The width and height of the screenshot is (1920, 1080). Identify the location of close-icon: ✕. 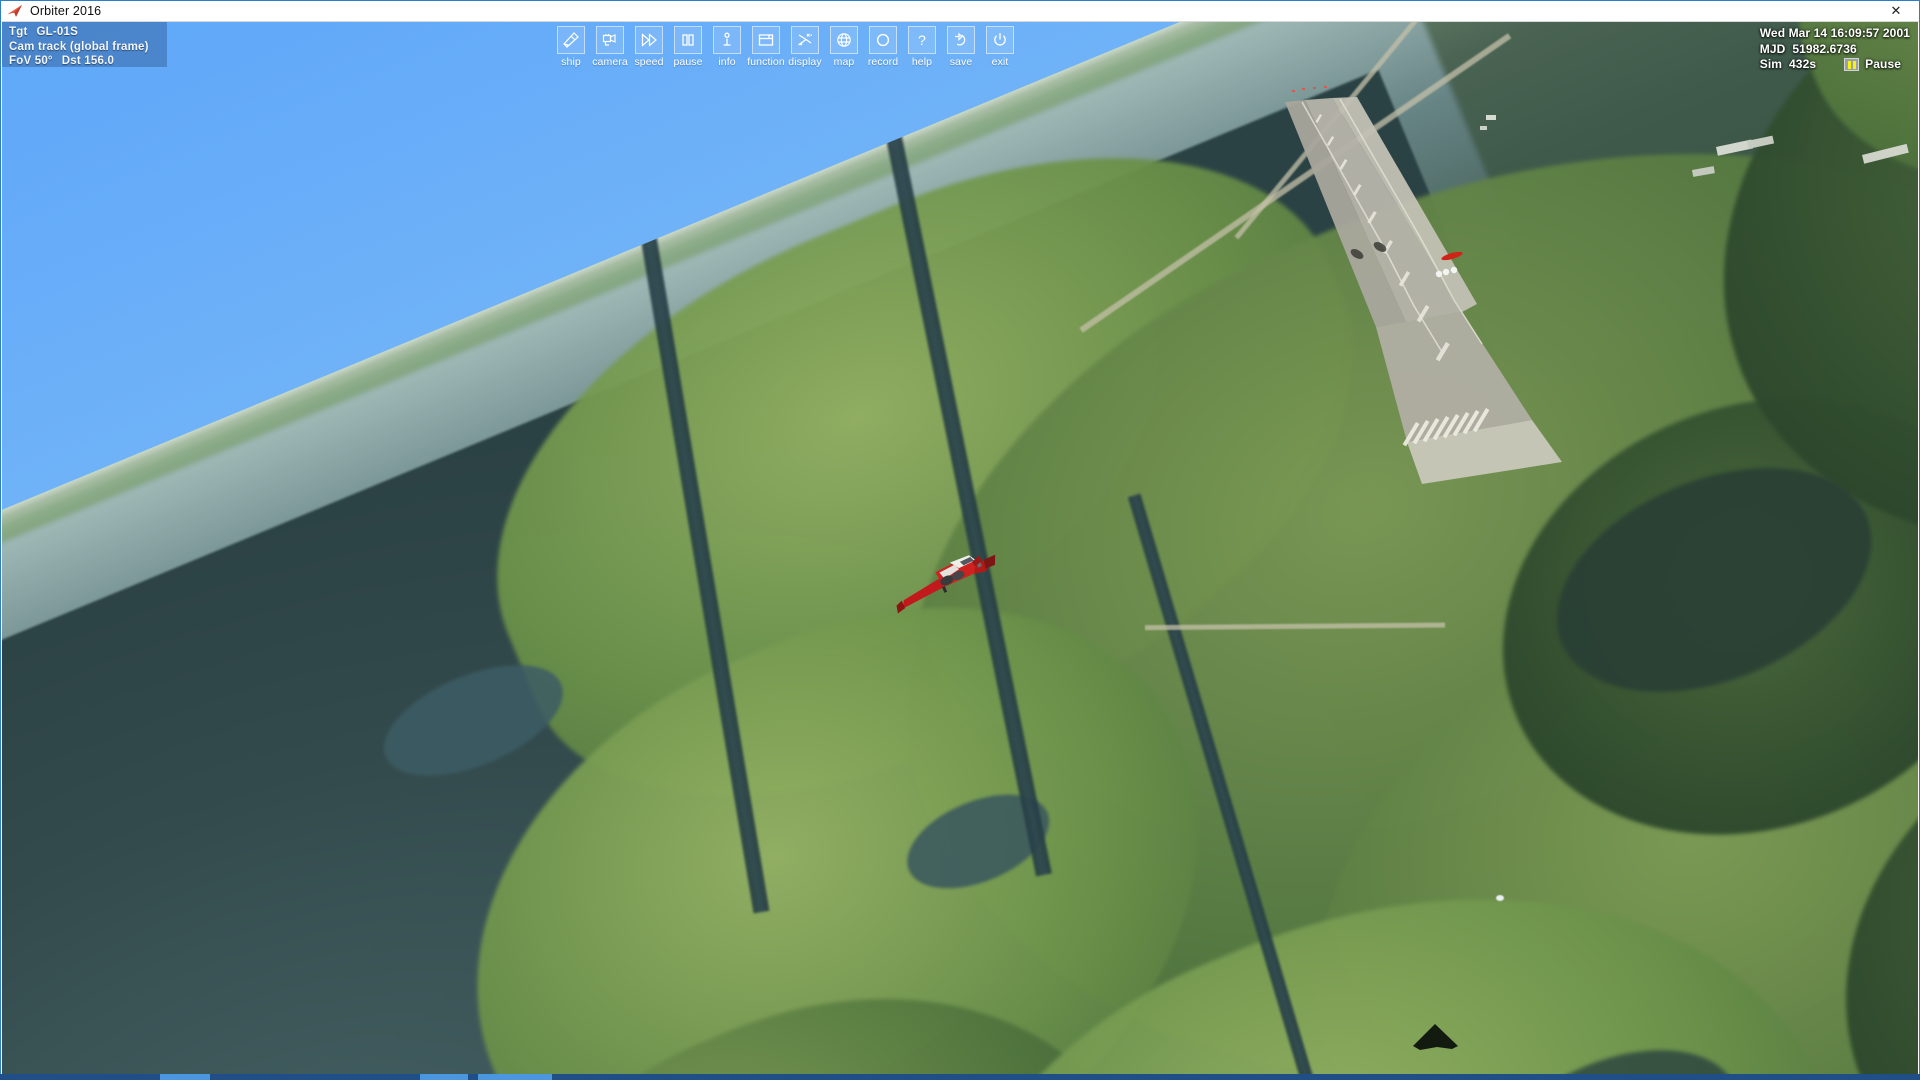
(1896, 11).